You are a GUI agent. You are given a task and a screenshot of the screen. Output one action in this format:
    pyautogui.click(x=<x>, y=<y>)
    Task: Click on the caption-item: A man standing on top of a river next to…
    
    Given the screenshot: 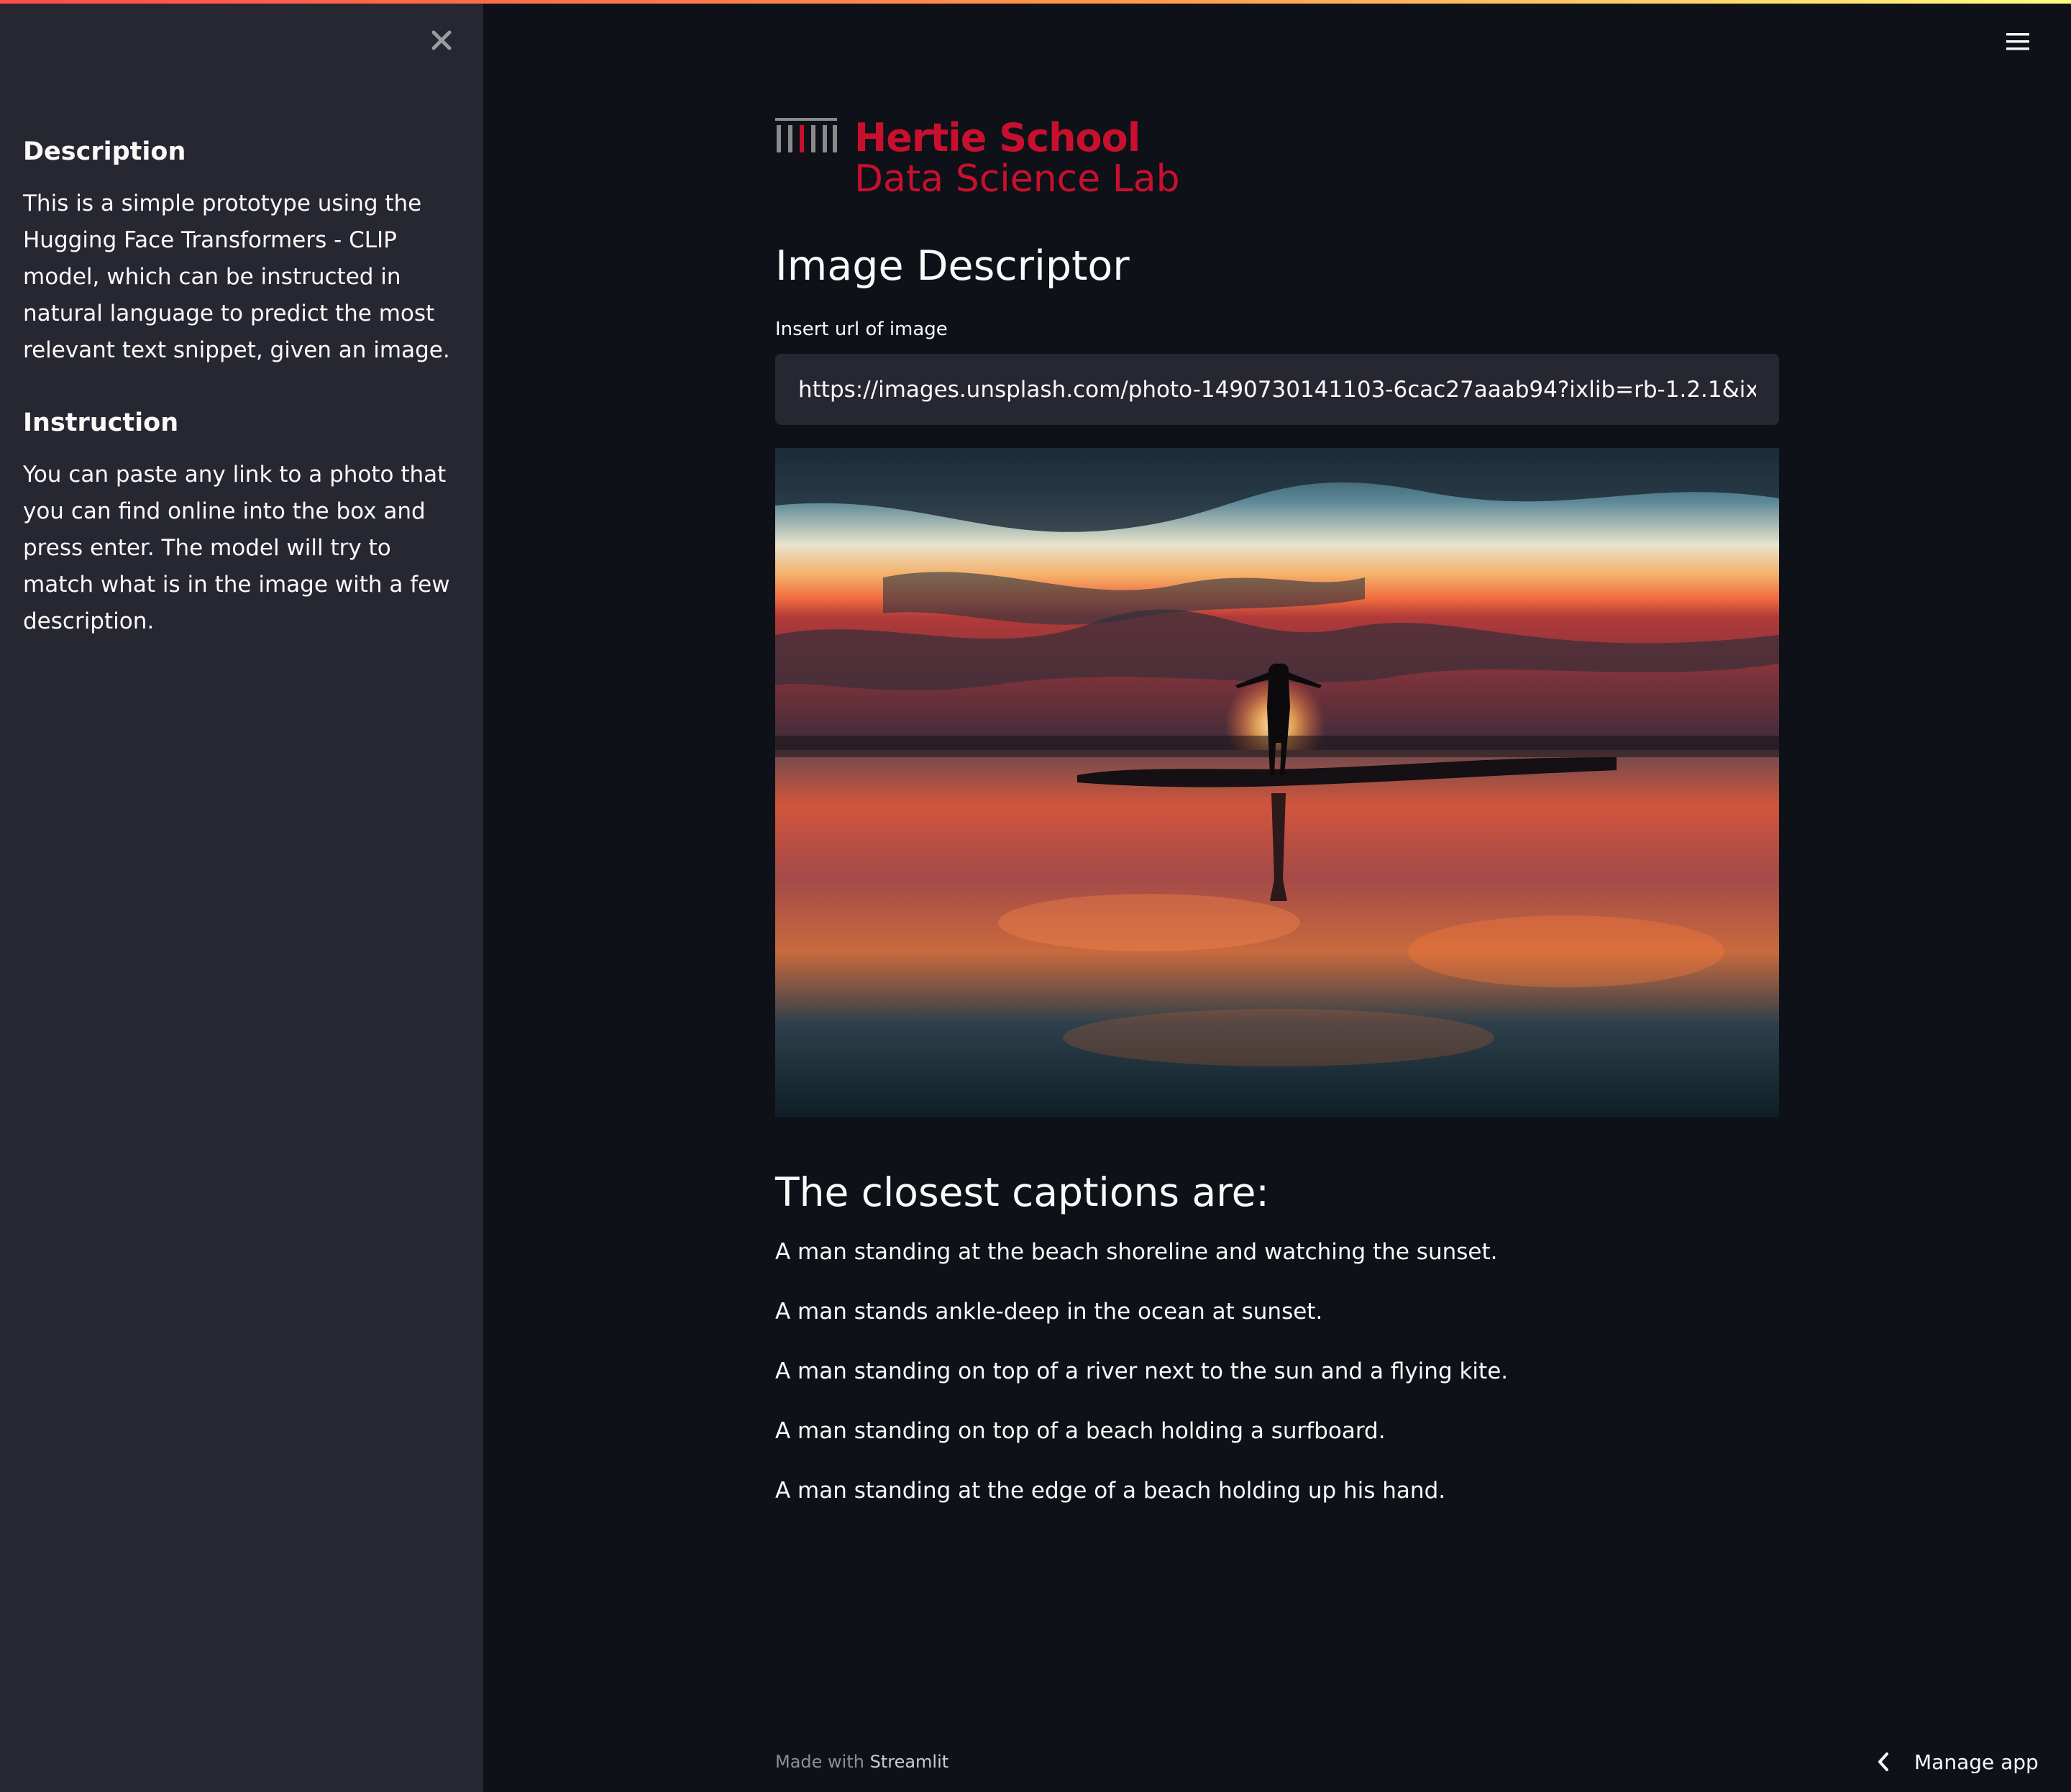 What is the action you would take?
    pyautogui.click(x=1142, y=1371)
    